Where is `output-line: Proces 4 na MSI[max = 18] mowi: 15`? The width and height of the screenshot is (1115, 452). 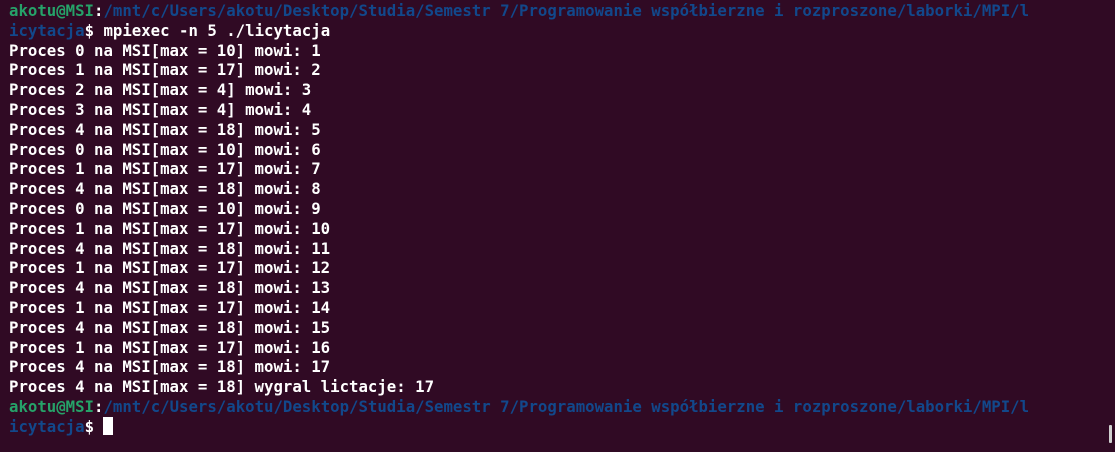 output-line: Proces 4 na MSI[max = 18] mowi: 15 is located at coordinates (170, 327).